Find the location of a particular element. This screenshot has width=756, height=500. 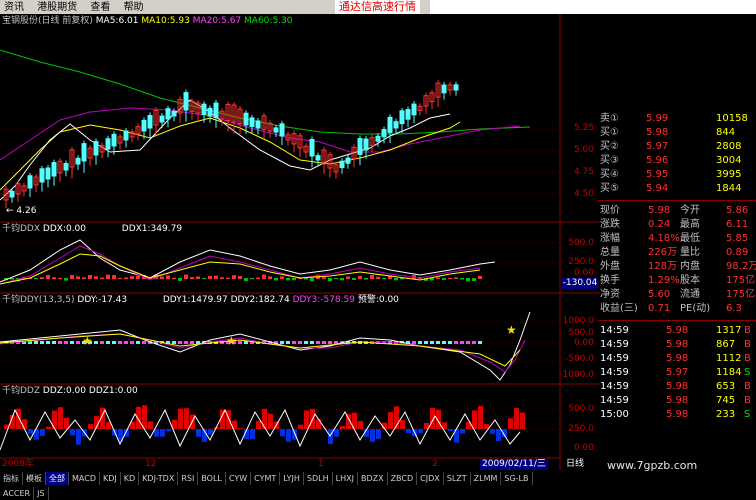

stat-value-left: 0.24 is located at coordinates (659, 225).